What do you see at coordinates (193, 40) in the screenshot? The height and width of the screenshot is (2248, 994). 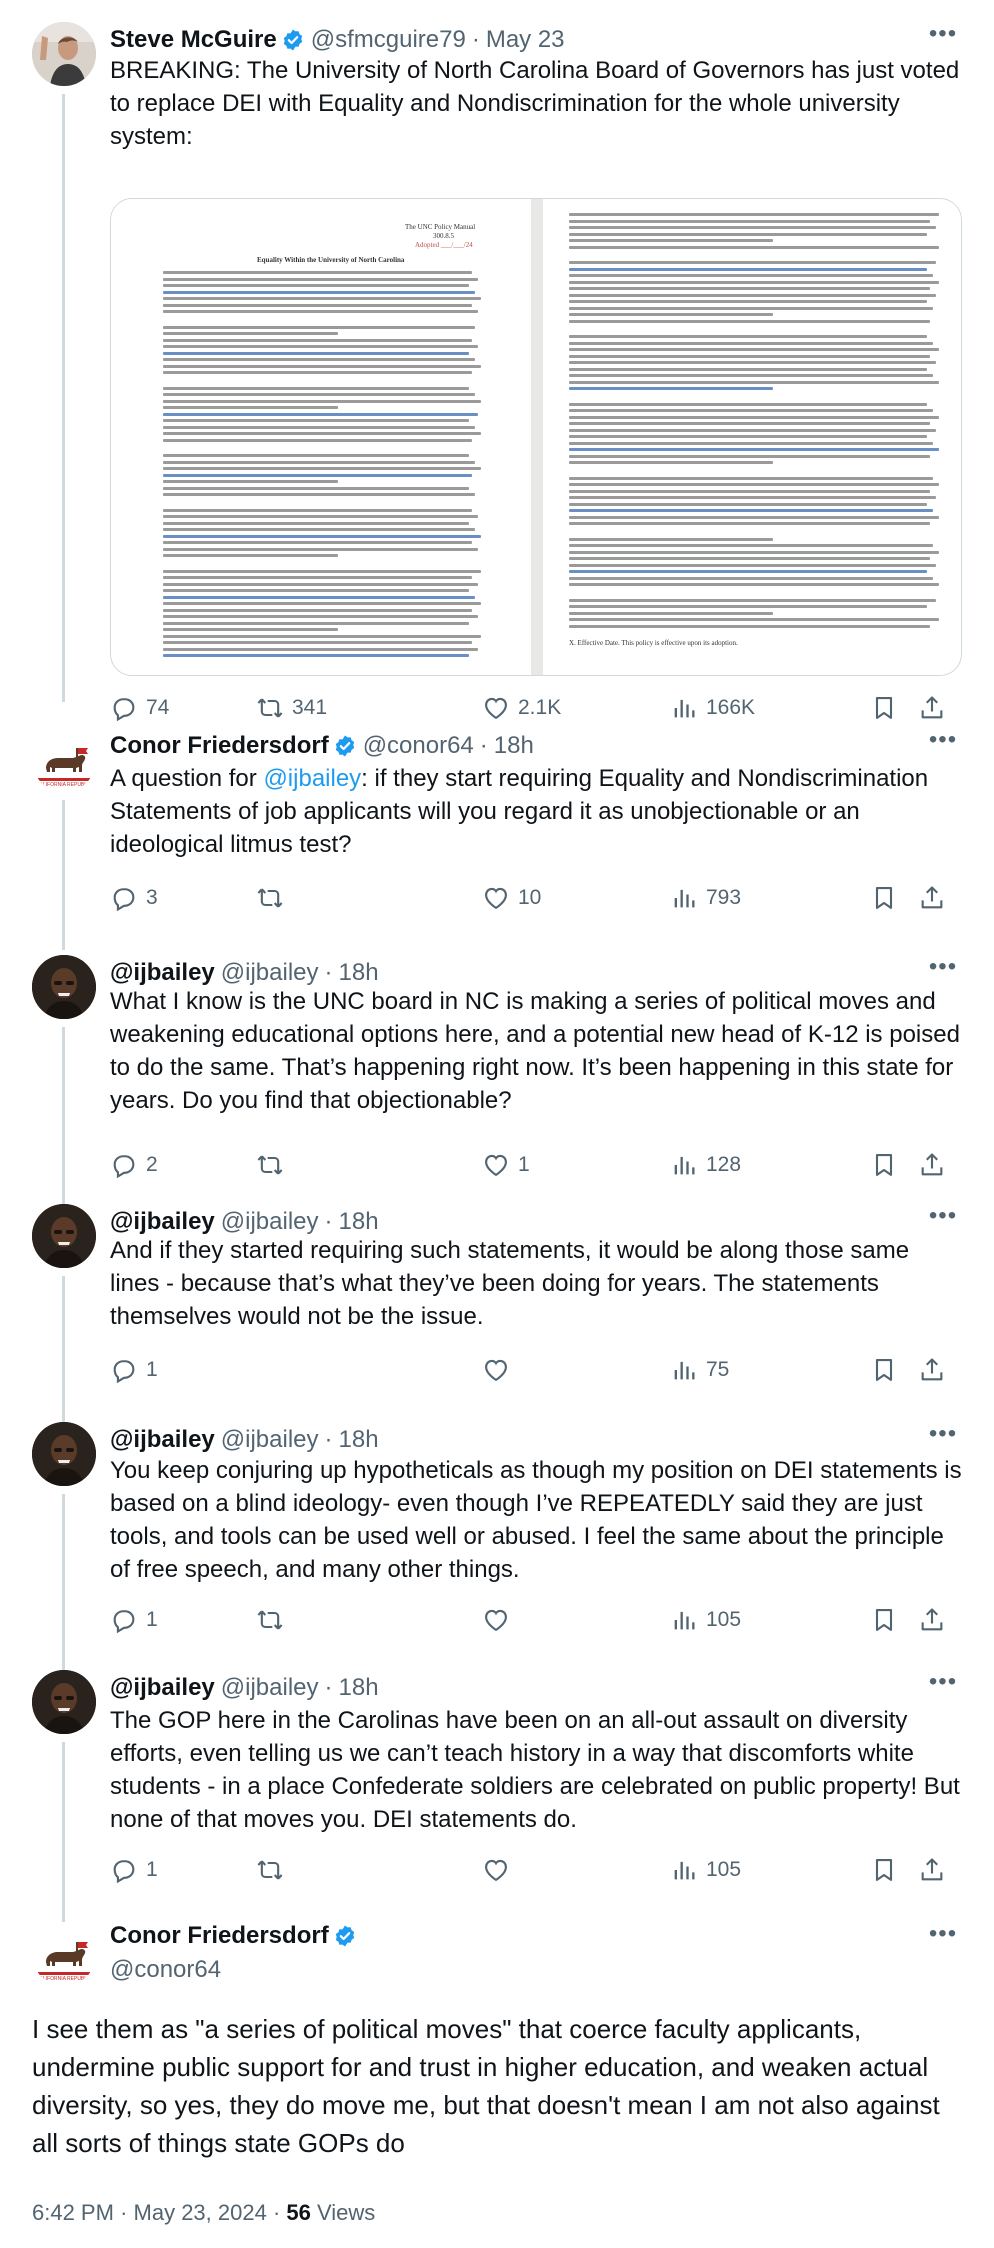 I see `author-name: Steve McGuire` at bounding box center [193, 40].